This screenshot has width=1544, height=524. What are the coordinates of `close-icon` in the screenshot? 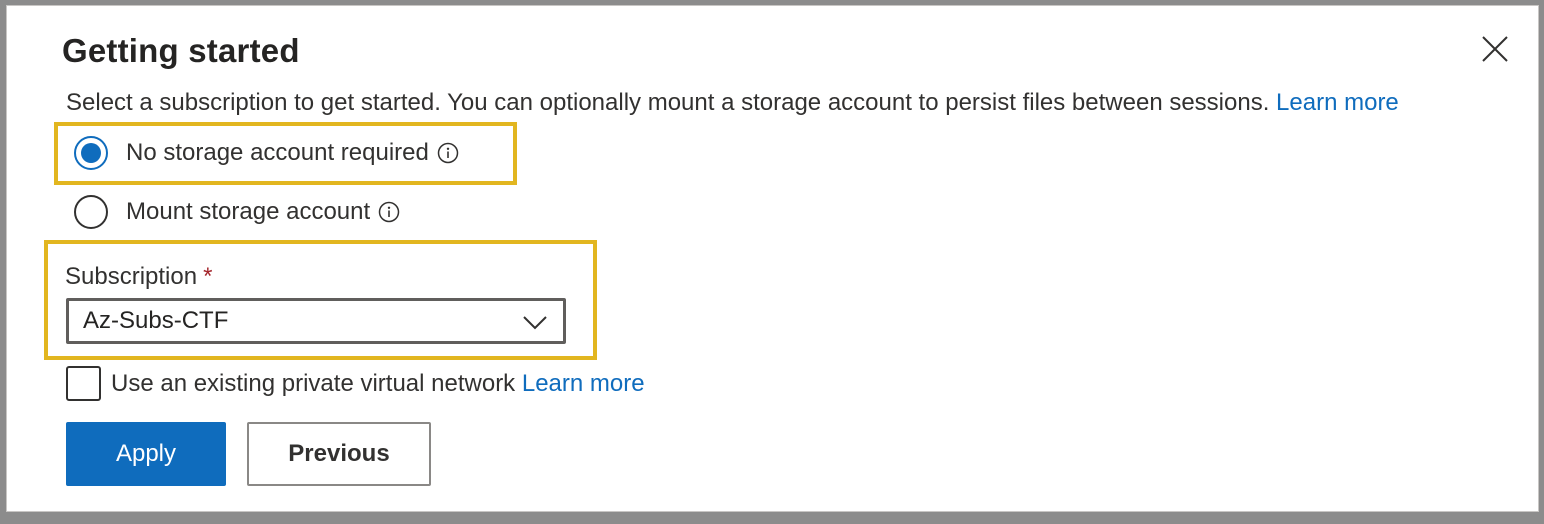 It's located at (1495, 49).